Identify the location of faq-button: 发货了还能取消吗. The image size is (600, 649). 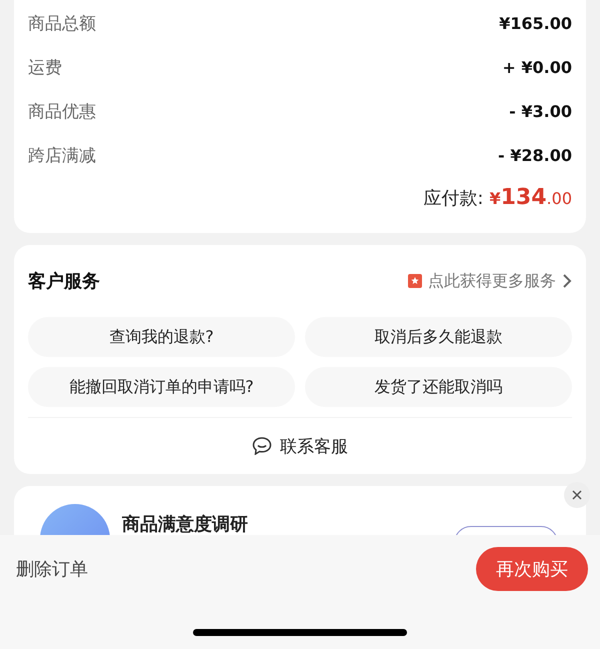
(438, 387).